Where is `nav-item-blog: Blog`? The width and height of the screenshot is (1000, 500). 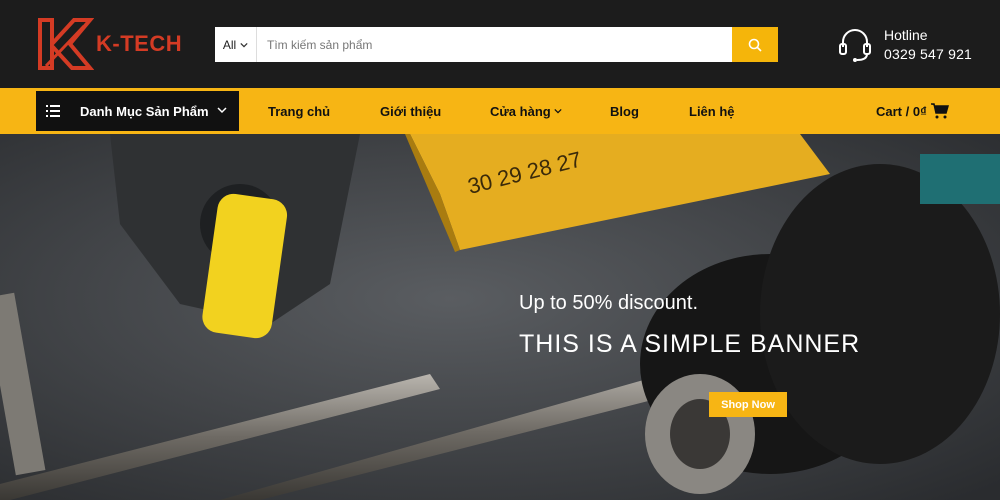 nav-item-blog: Blog is located at coordinates (624, 111).